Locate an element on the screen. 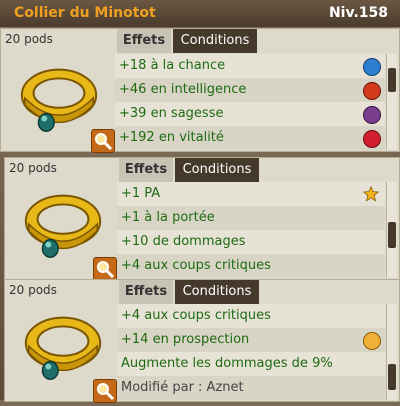  water-icon is located at coordinates (372, 67).